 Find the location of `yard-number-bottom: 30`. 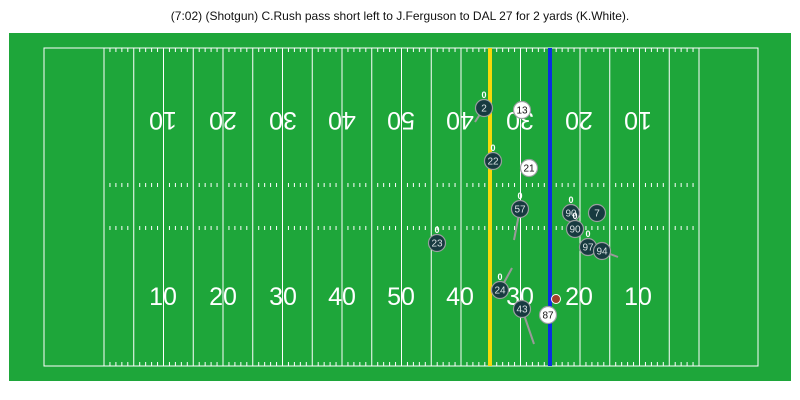

yard-number-bottom: 30 is located at coordinates (283, 297).